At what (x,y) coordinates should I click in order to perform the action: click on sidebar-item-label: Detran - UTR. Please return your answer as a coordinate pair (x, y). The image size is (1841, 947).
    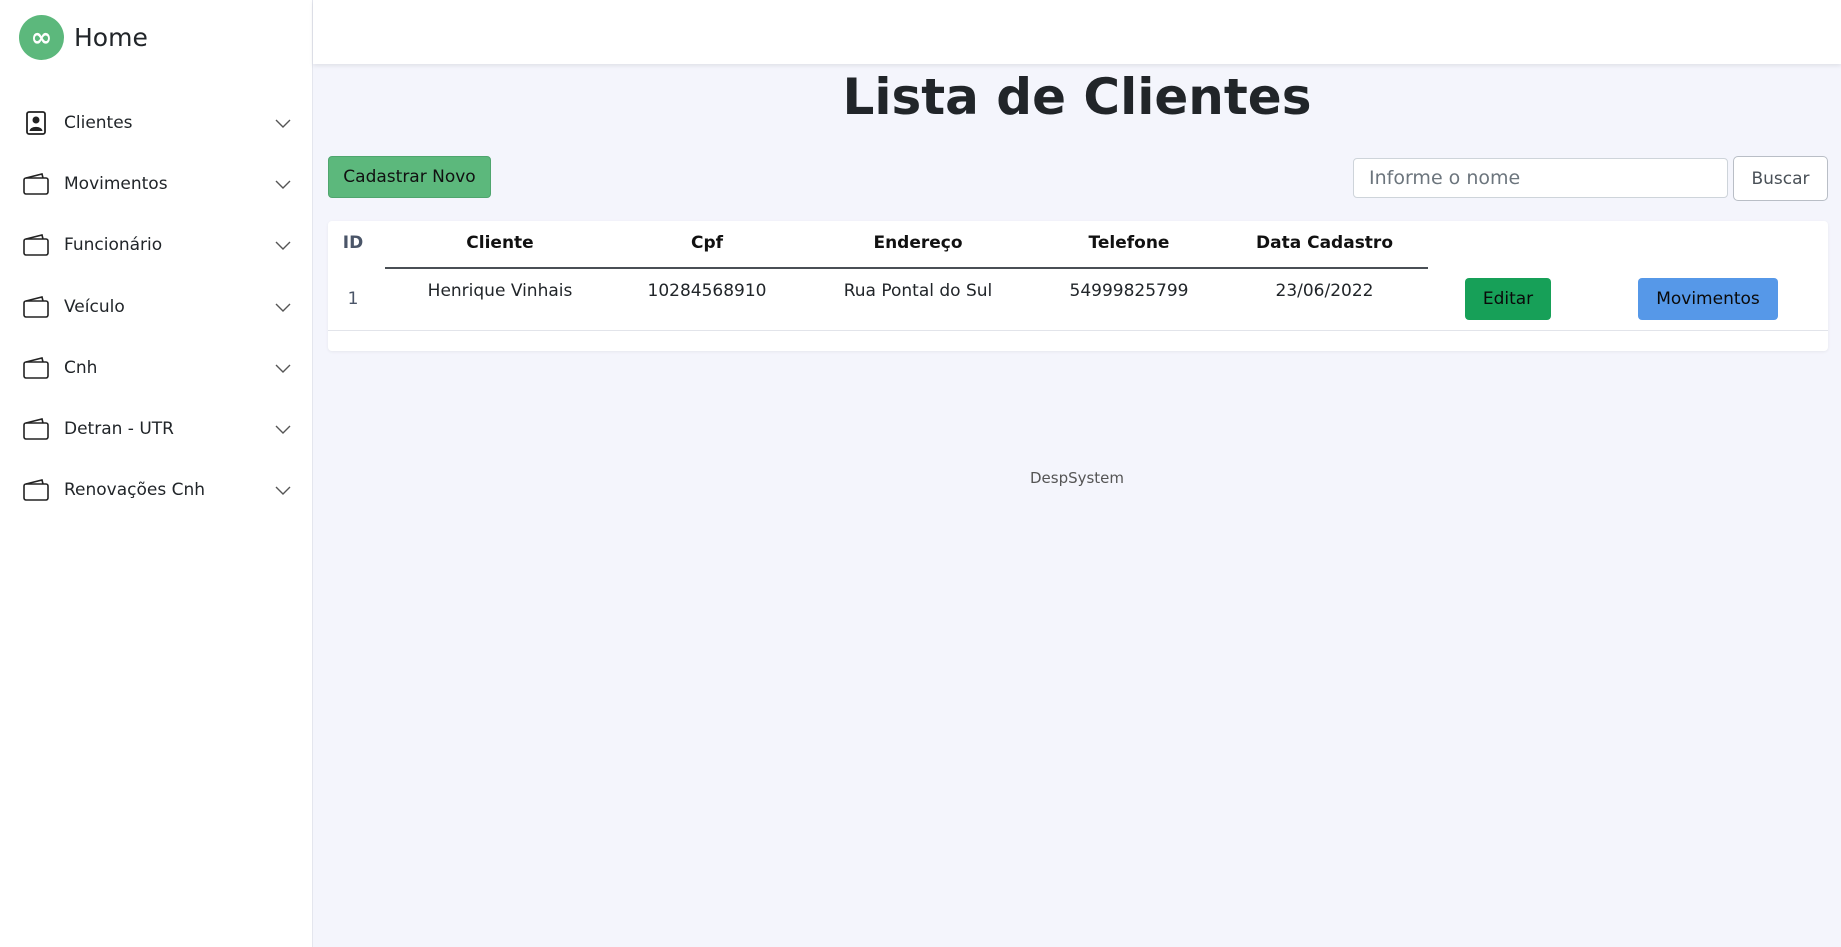
    Looking at the image, I should click on (119, 429).